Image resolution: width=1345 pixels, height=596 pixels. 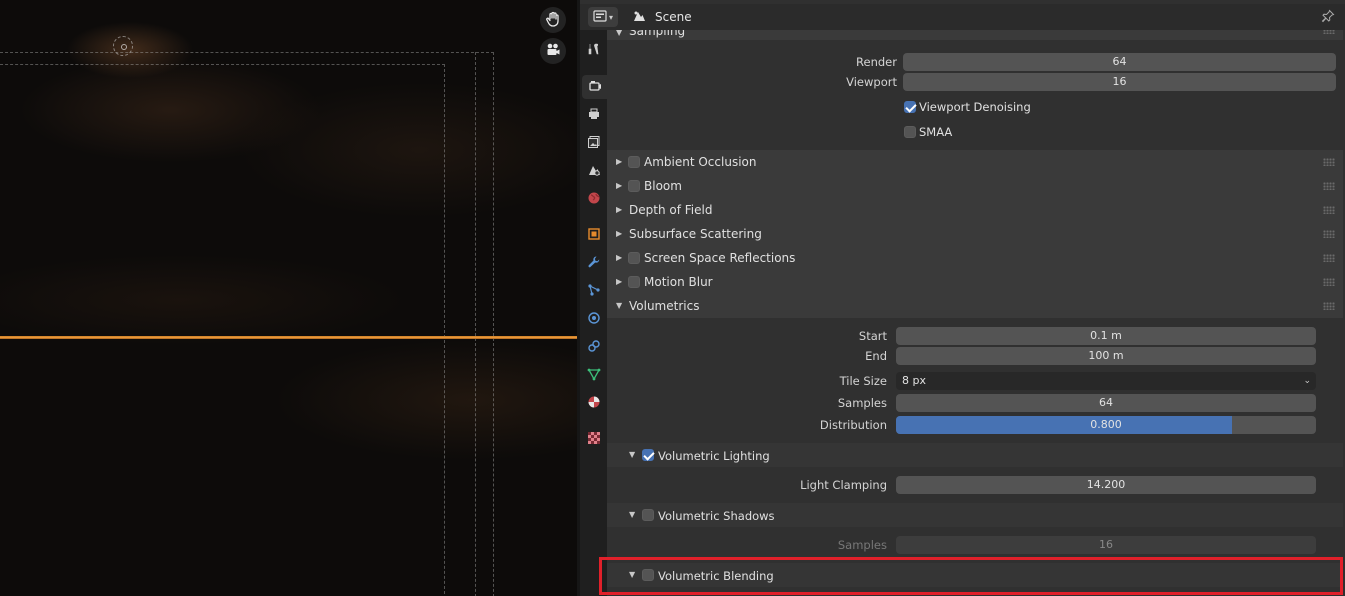 What do you see at coordinates (1106, 425) in the screenshot?
I see `distribution-slider: 0.800` at bounding box center [1106, 425].